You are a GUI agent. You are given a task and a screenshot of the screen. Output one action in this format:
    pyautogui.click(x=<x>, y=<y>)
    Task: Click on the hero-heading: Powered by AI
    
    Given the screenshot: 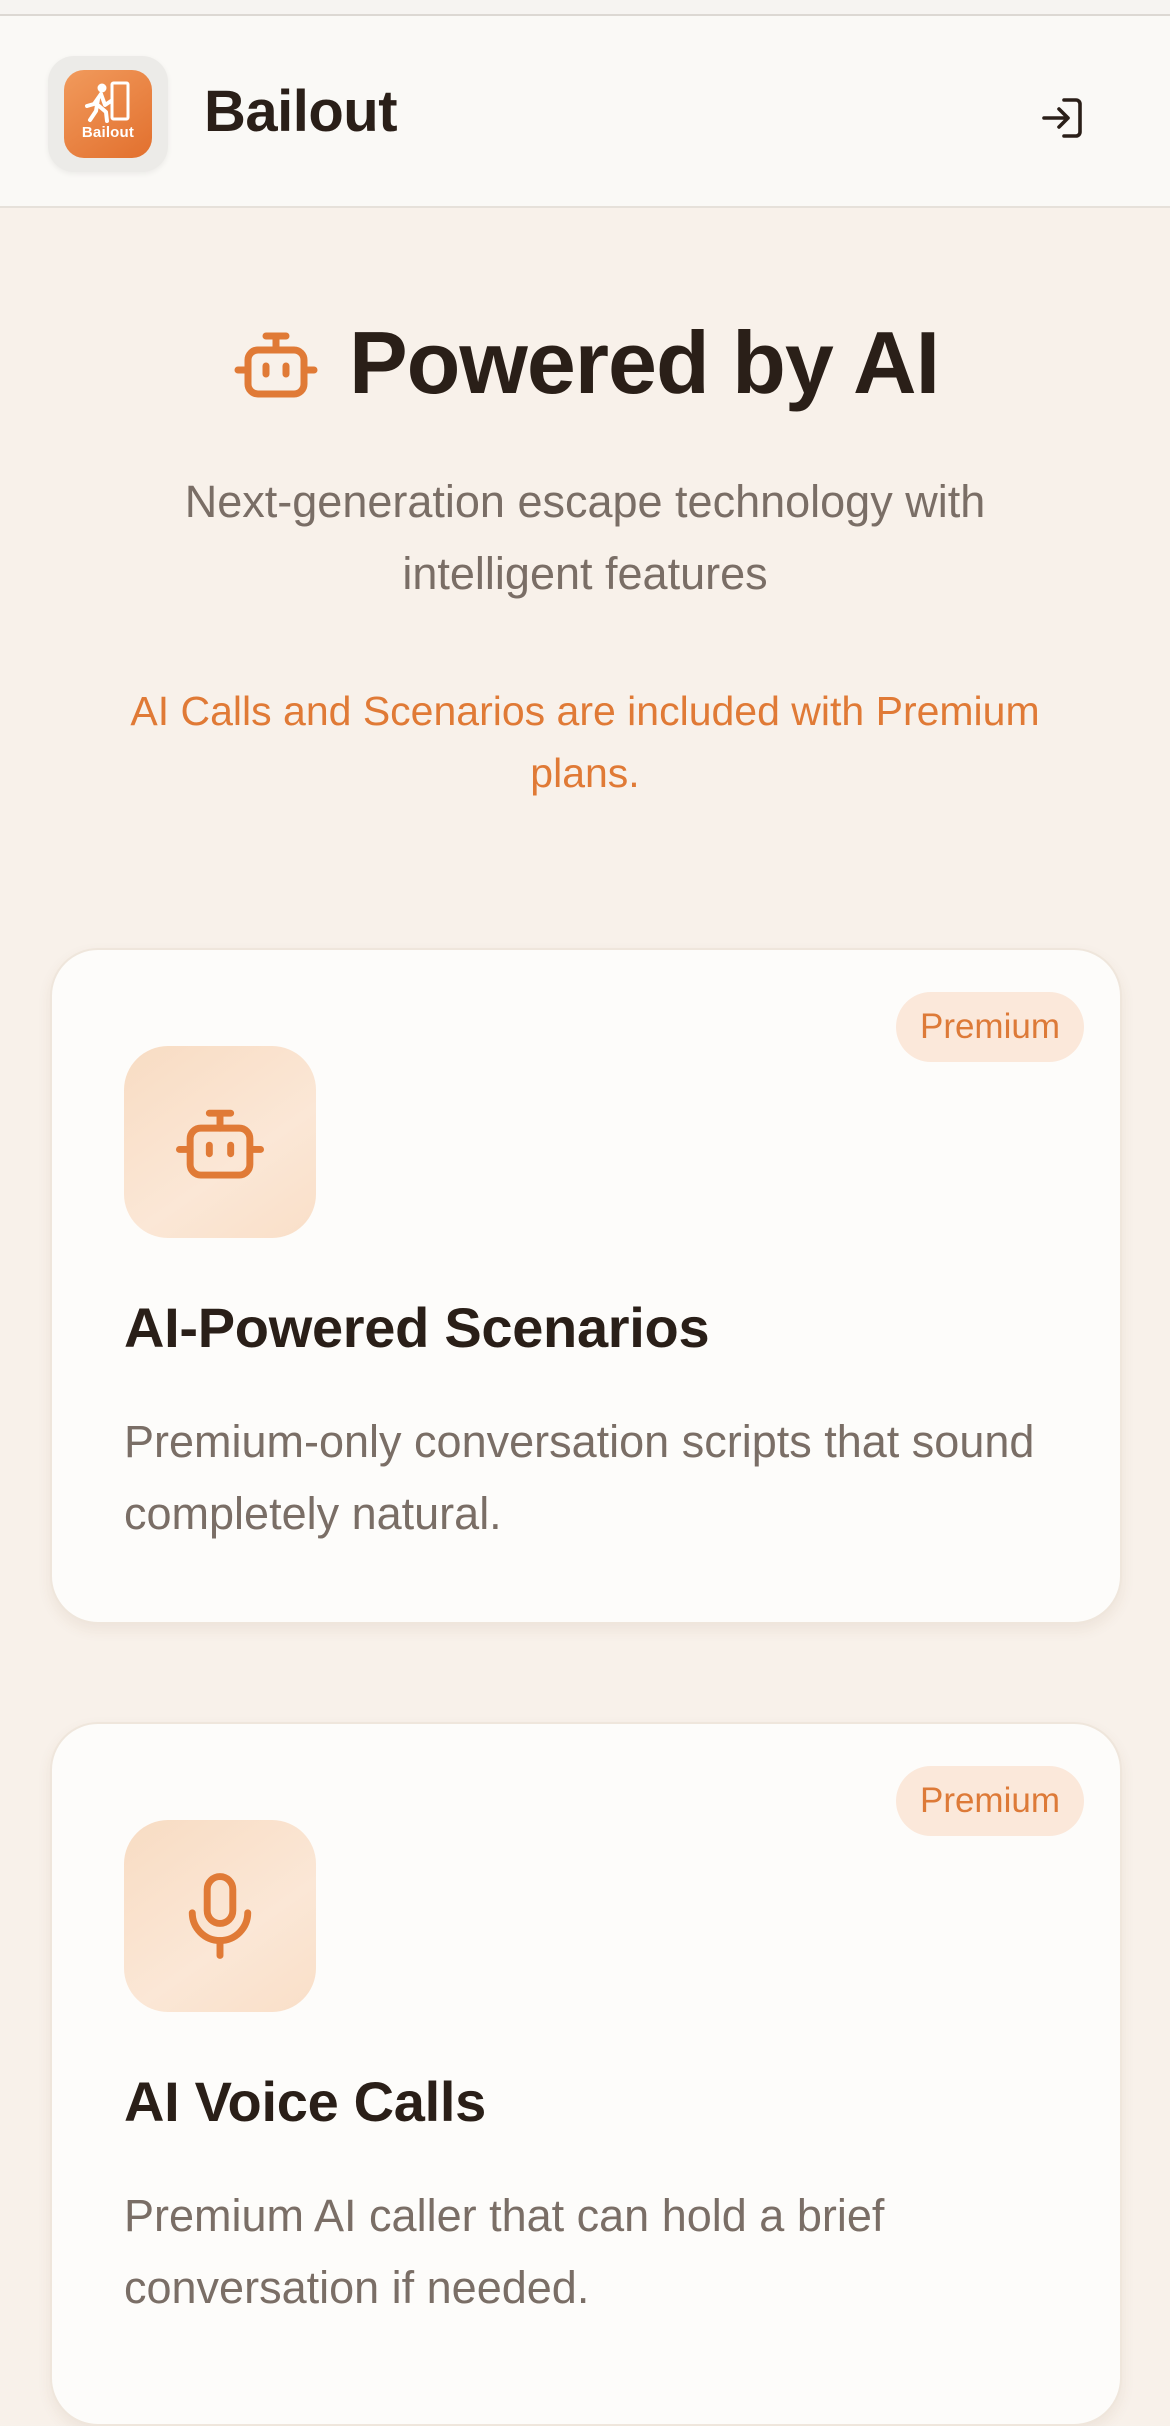 What is the action you would take?
    pyautogui.click(x=585, y=363)
    